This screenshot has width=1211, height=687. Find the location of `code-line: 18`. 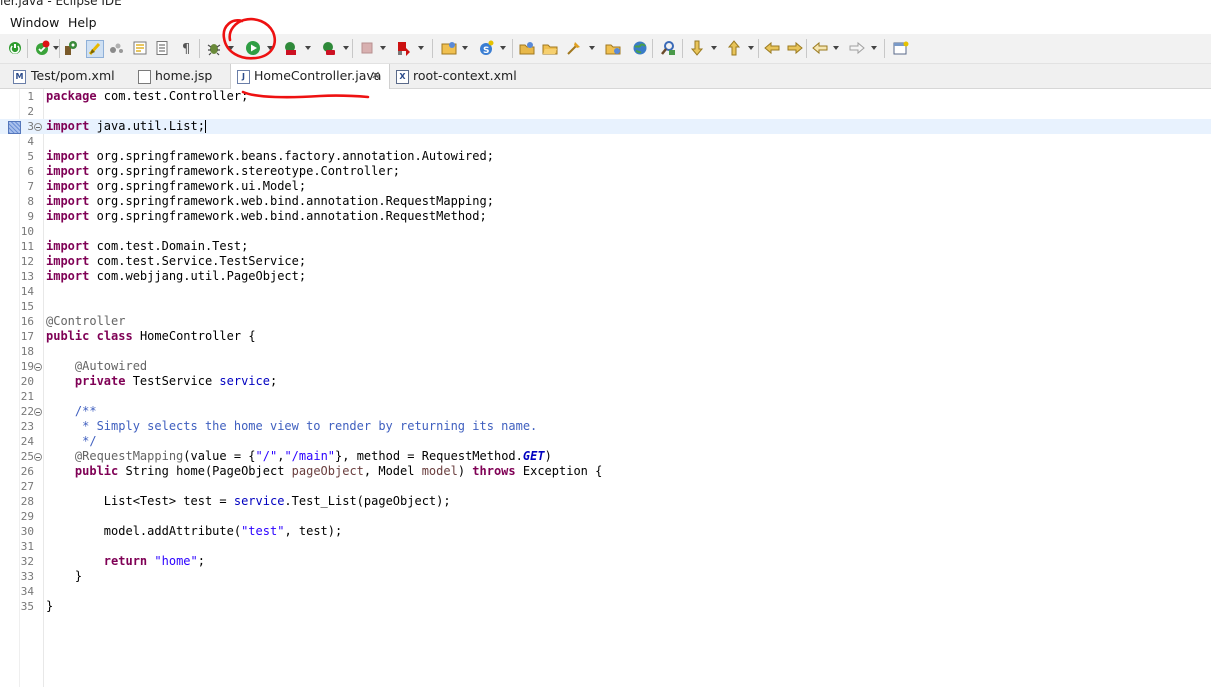

code-line: 18 is located at coordinates (605, 351).